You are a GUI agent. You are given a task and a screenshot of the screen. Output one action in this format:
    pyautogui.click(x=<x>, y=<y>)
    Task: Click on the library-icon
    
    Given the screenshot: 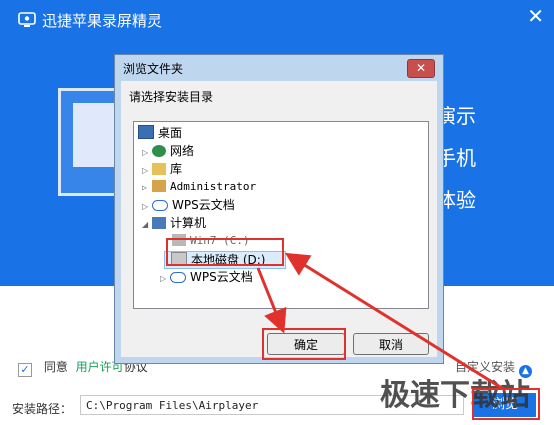 What is the action you would take?
    pyautogui.click(x=159, y=169)
    